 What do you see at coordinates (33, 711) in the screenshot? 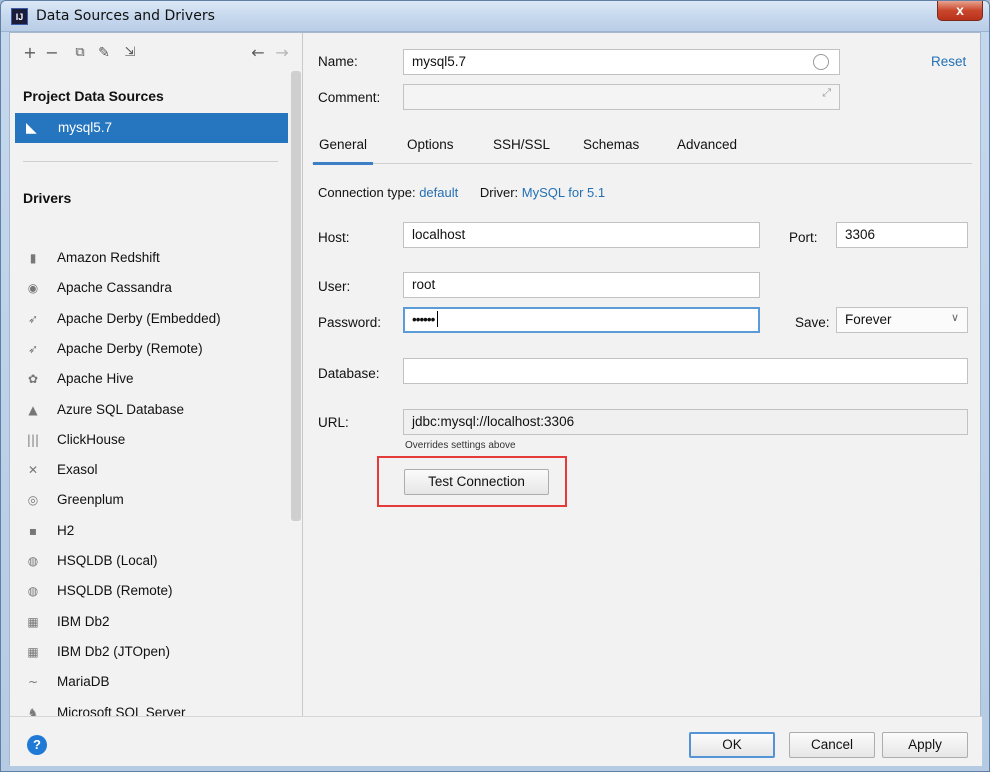
I see `mssql-icon: ♞` at bounding box center [33, 711].